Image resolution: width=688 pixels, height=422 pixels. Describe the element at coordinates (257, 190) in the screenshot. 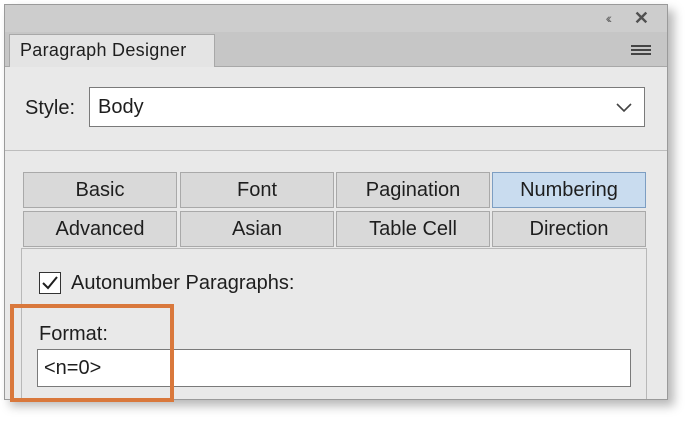

I see `tab-font: Font` at that location.